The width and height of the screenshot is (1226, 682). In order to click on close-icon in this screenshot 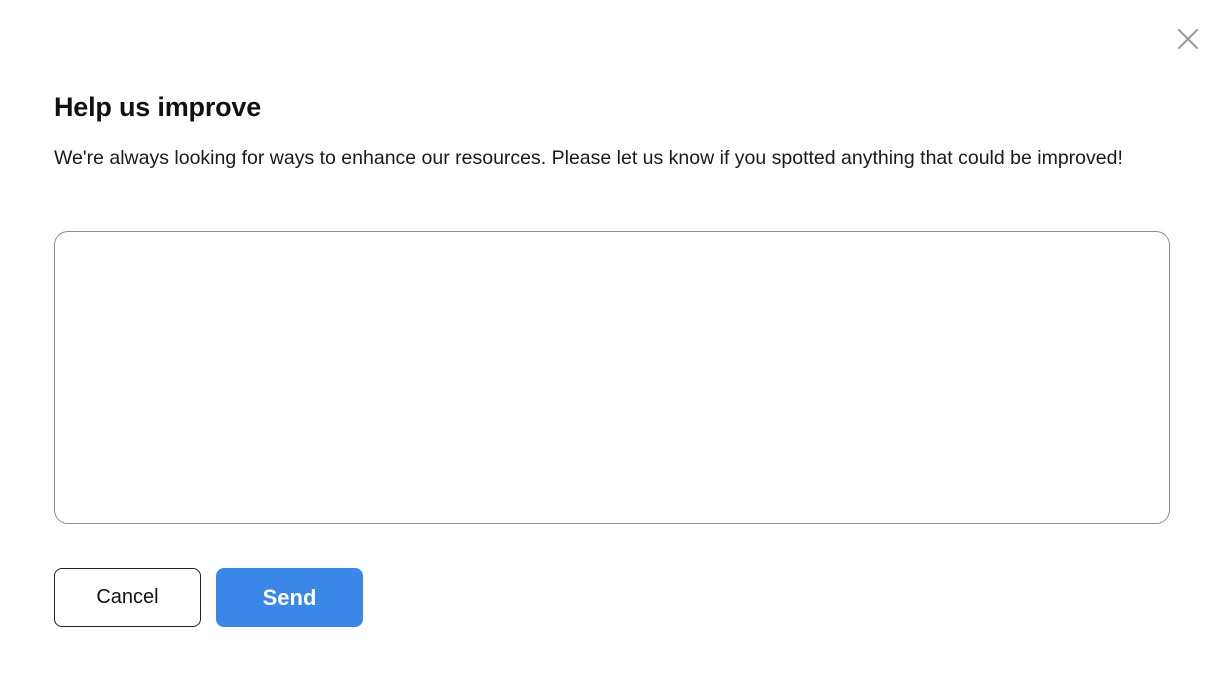, I will do `click(1188, 39)`.